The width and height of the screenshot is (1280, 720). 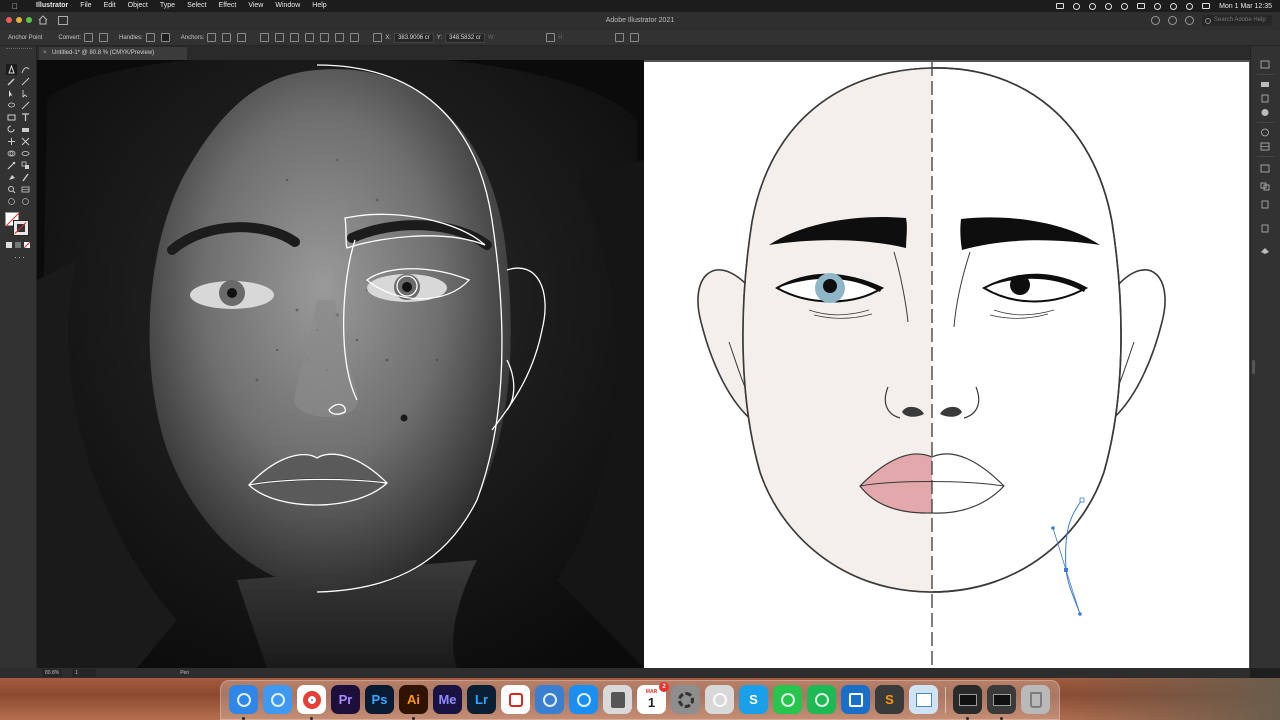 I want to click on menu-edit: Edit, so click(x=110, y=6).